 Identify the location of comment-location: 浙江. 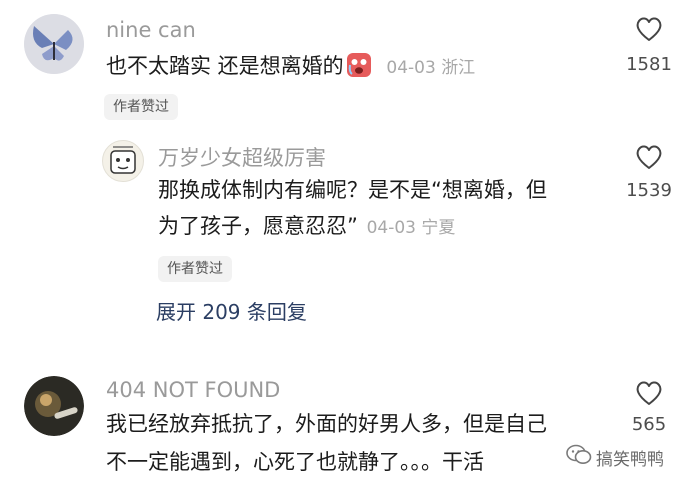
(458, 68).